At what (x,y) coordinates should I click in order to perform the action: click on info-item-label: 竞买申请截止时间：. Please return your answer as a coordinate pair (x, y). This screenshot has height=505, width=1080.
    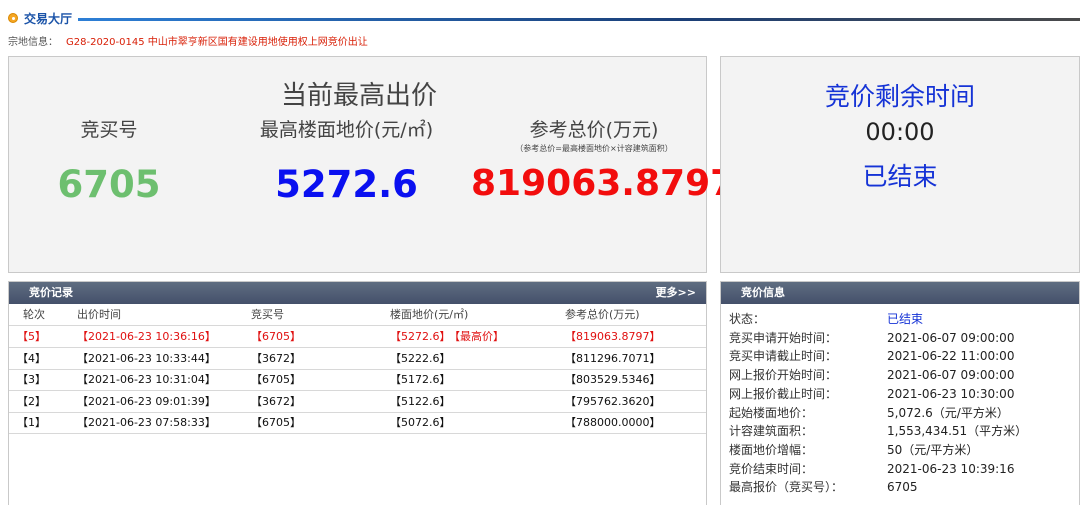
    Looking at the image, I should click on (783, 356).